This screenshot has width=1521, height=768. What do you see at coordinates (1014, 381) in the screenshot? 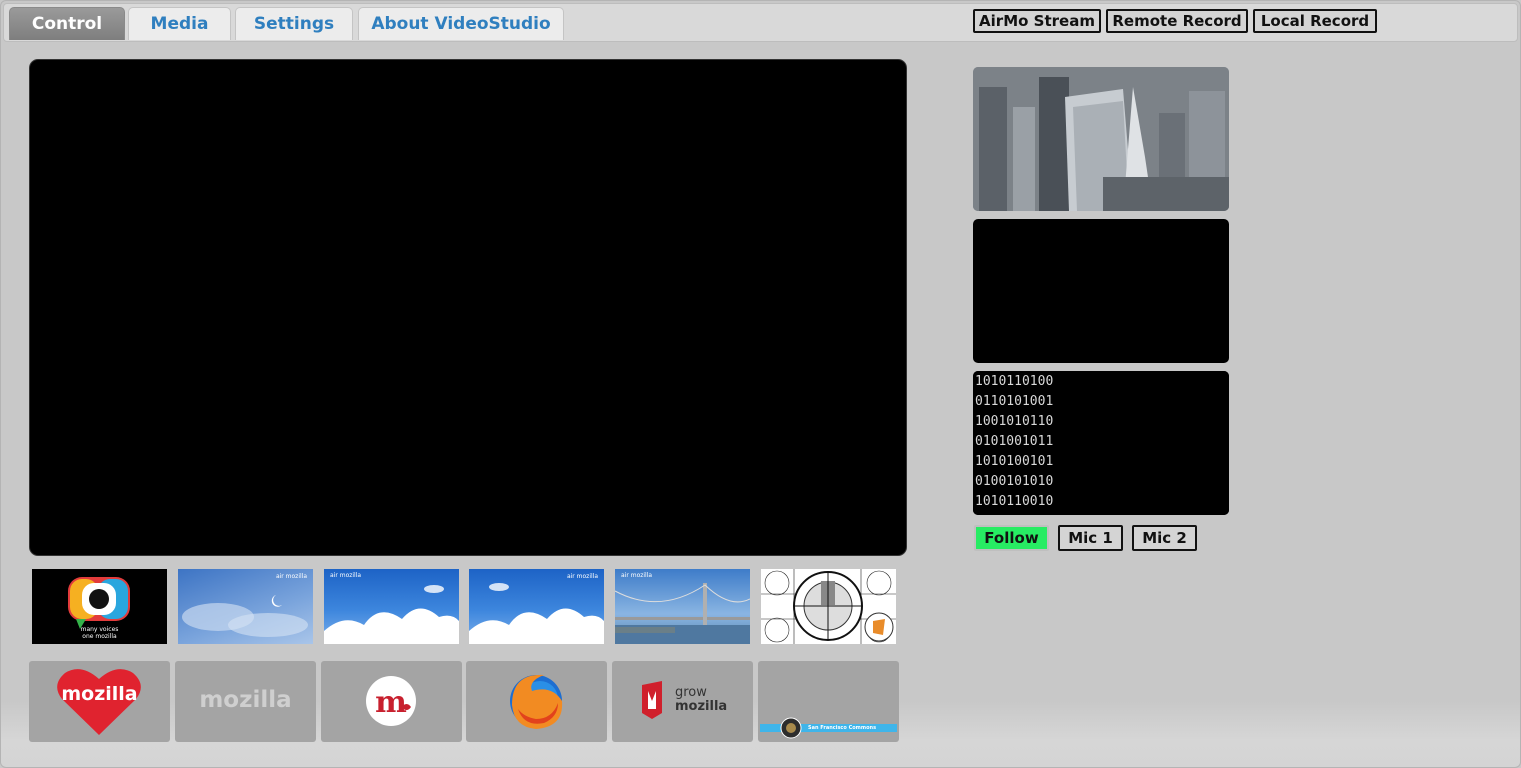
I see `svg-text: 1010110100` at bounding box center [1014, 381].